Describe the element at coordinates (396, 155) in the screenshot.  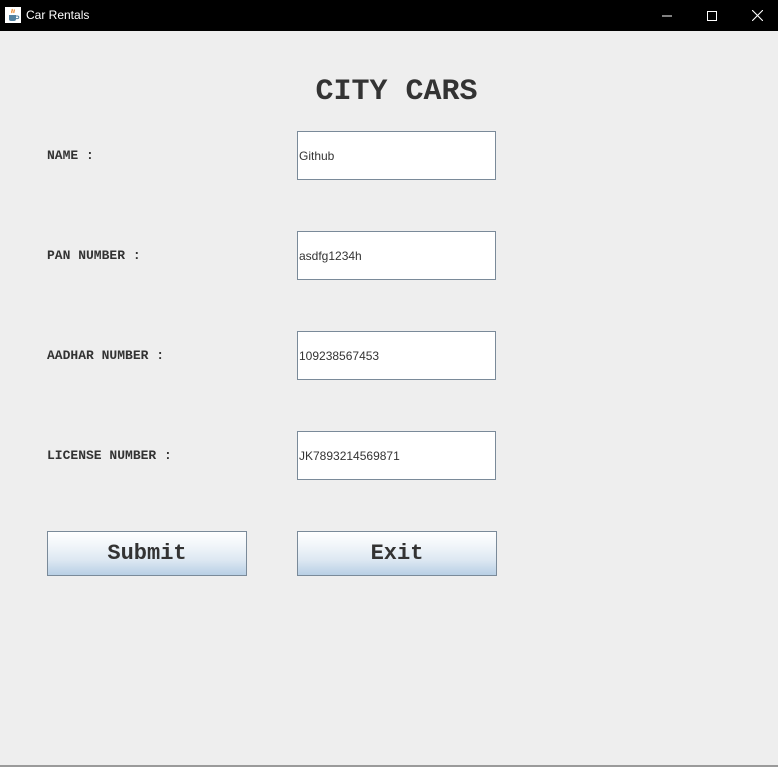
I see `name-field` at that location.